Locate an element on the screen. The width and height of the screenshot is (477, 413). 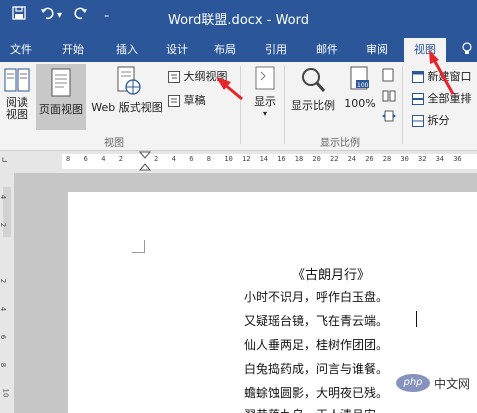
ruler-tick-label: 22 is located at coordinates (334, 159).